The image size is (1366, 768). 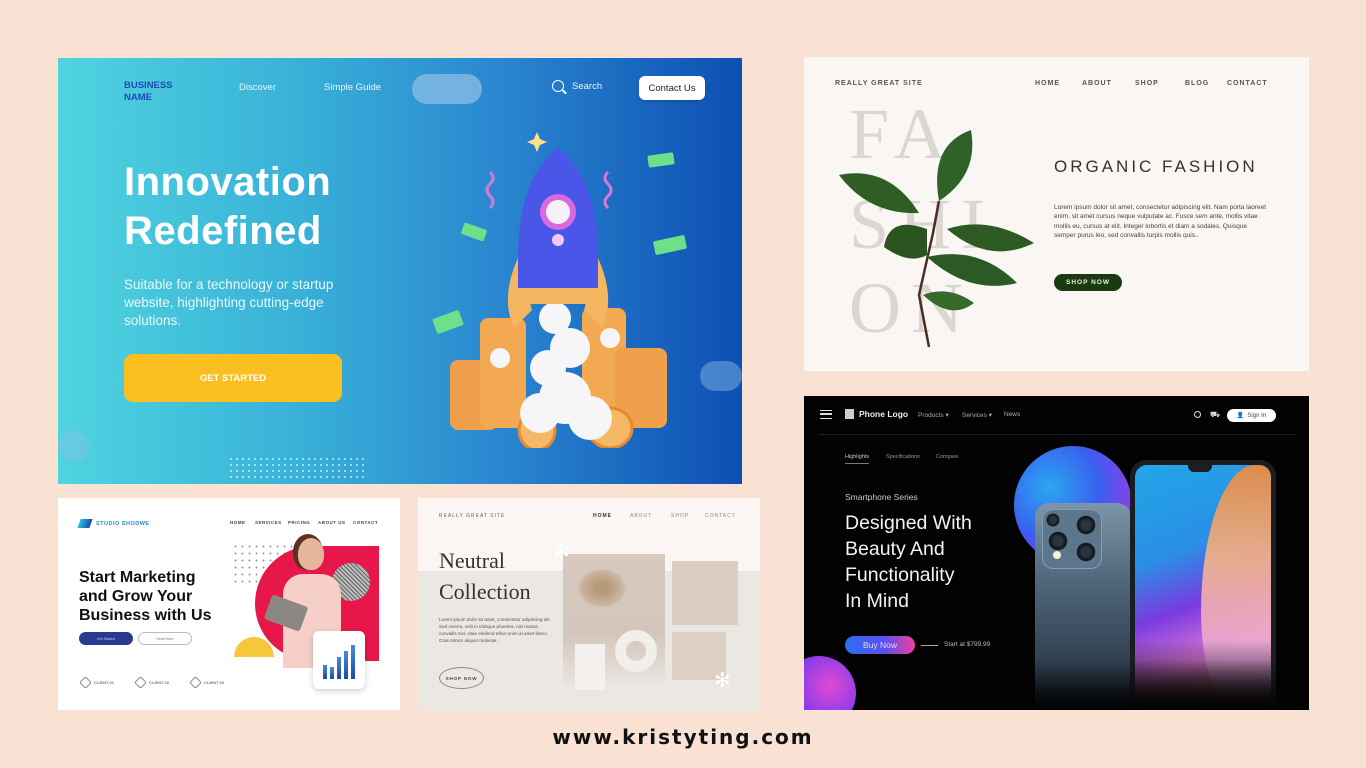 I want to click on logo-text: Phone Logo, so click(x=884, y=414).